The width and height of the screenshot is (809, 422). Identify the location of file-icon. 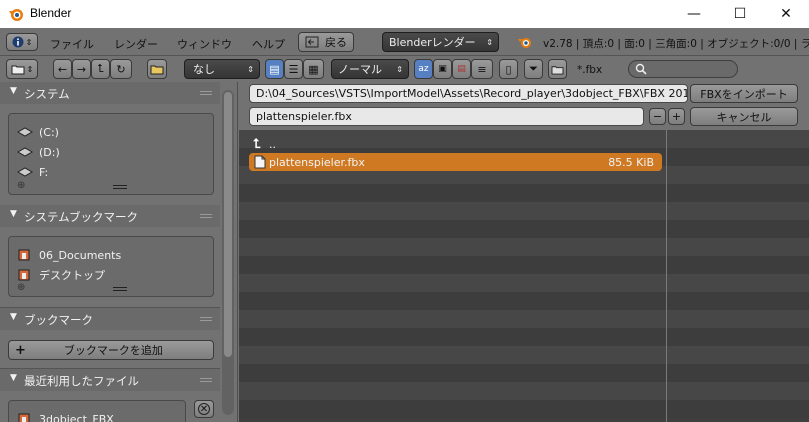
(260, 162).